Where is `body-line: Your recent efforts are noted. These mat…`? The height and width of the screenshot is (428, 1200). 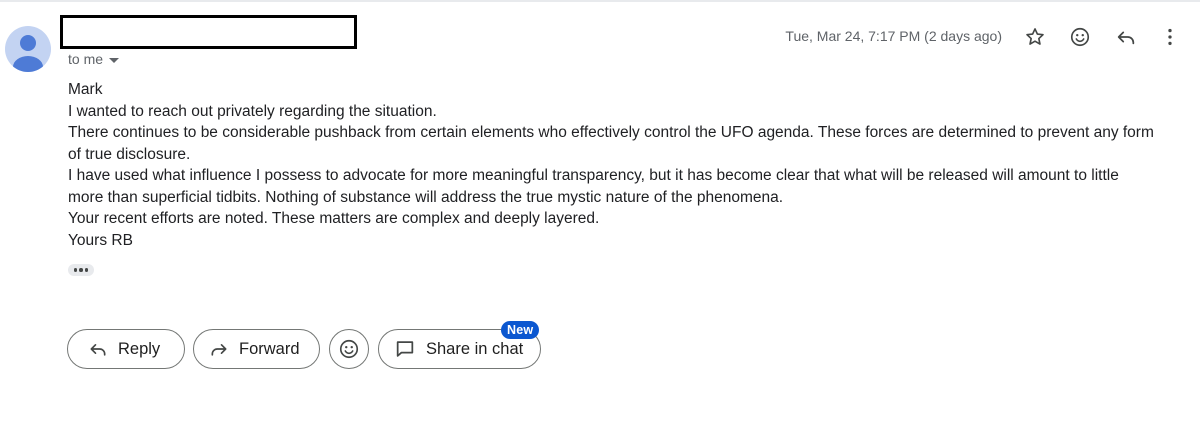 body-line: Your recent efforts are noted. These mat… is located at coordinates (334, 218).